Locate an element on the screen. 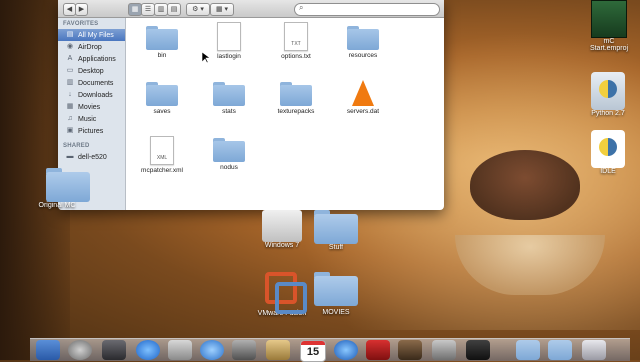  sidebar-item-documents: ▥ Documents is located at coordinates (91, 83).